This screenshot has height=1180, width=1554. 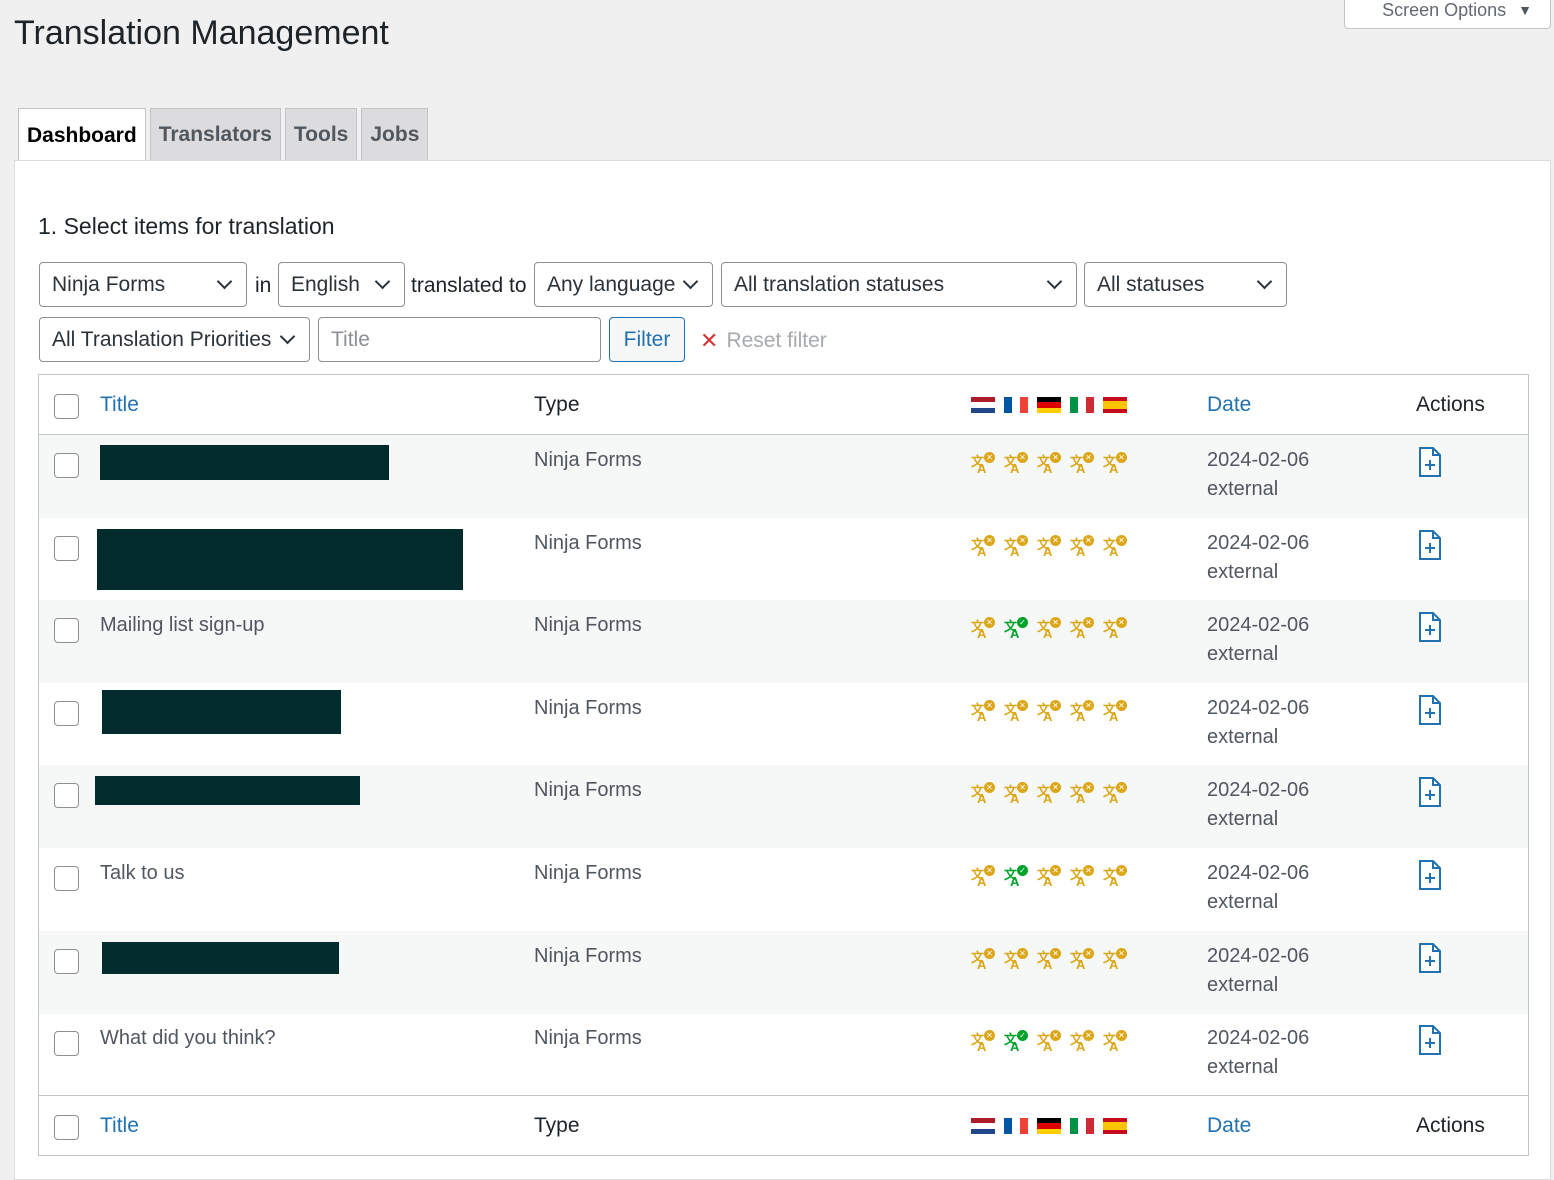 I want to click on tab-jobs: Jobs, so click(x=395, y=134).